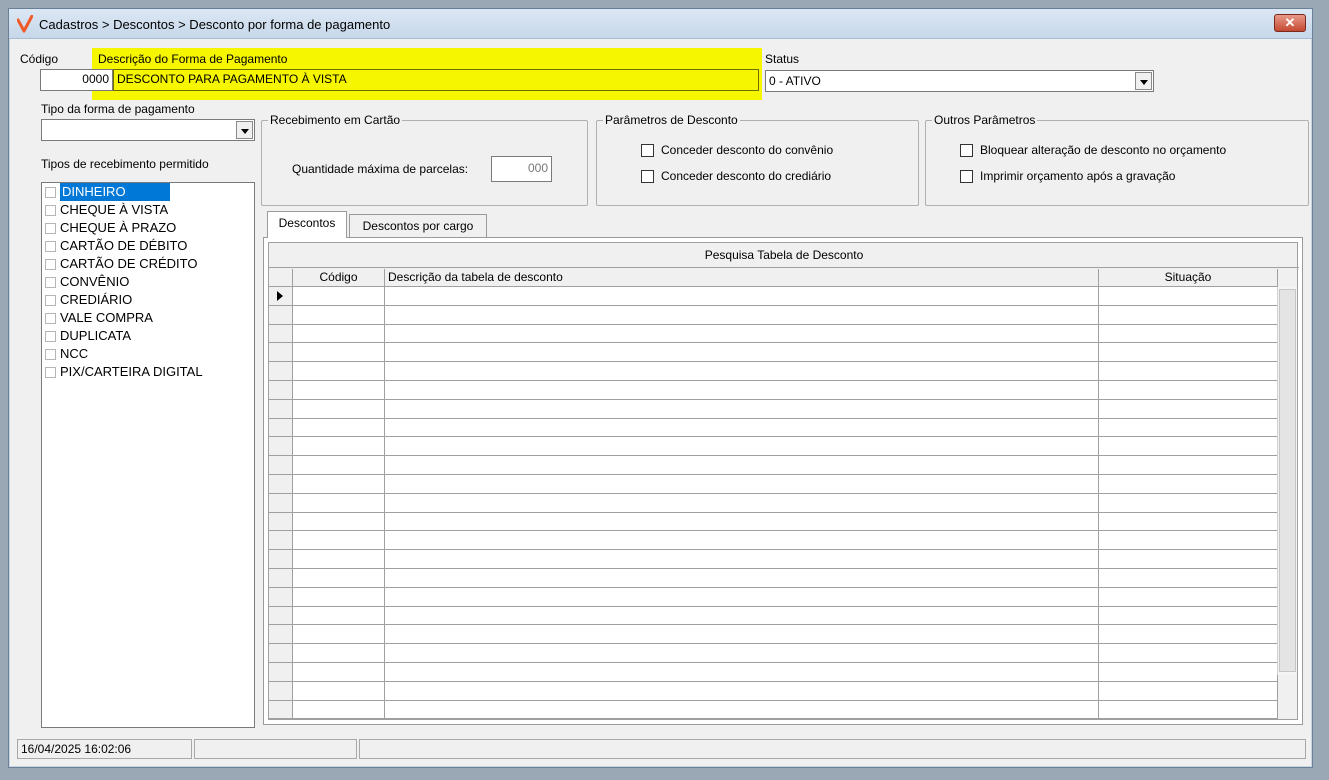  What do you see at coordinates (339, 278) in the screenshot?
I see `header-codigo: Código` at bounding box center [339, 278].